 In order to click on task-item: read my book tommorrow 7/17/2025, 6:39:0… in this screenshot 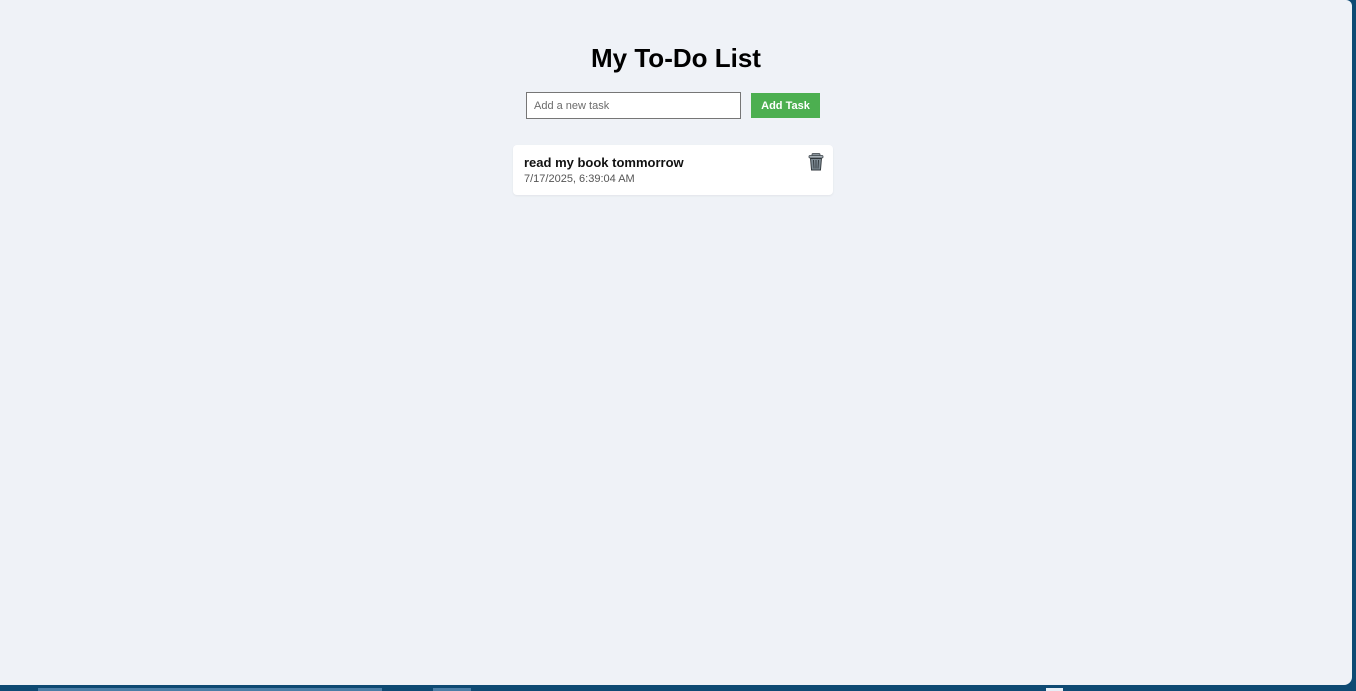, I will do `click(673, 170)`.